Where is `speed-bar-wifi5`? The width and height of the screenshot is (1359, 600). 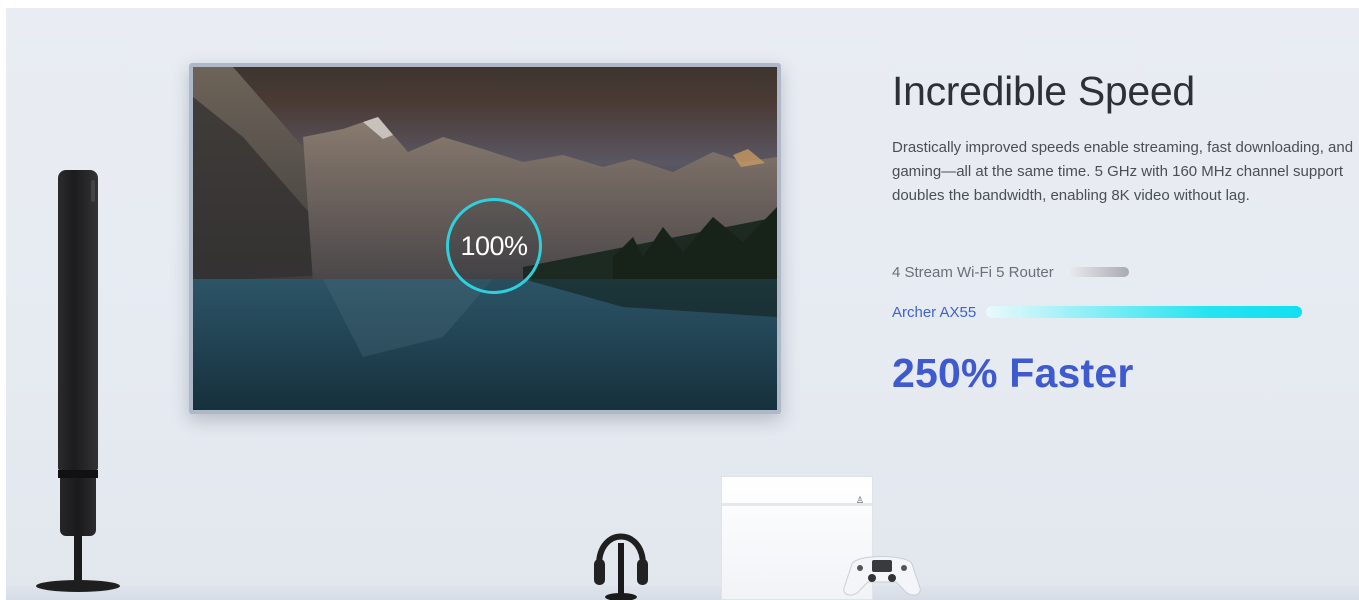
speed-bar-wifi5 is located at coordinates (1097, 272).